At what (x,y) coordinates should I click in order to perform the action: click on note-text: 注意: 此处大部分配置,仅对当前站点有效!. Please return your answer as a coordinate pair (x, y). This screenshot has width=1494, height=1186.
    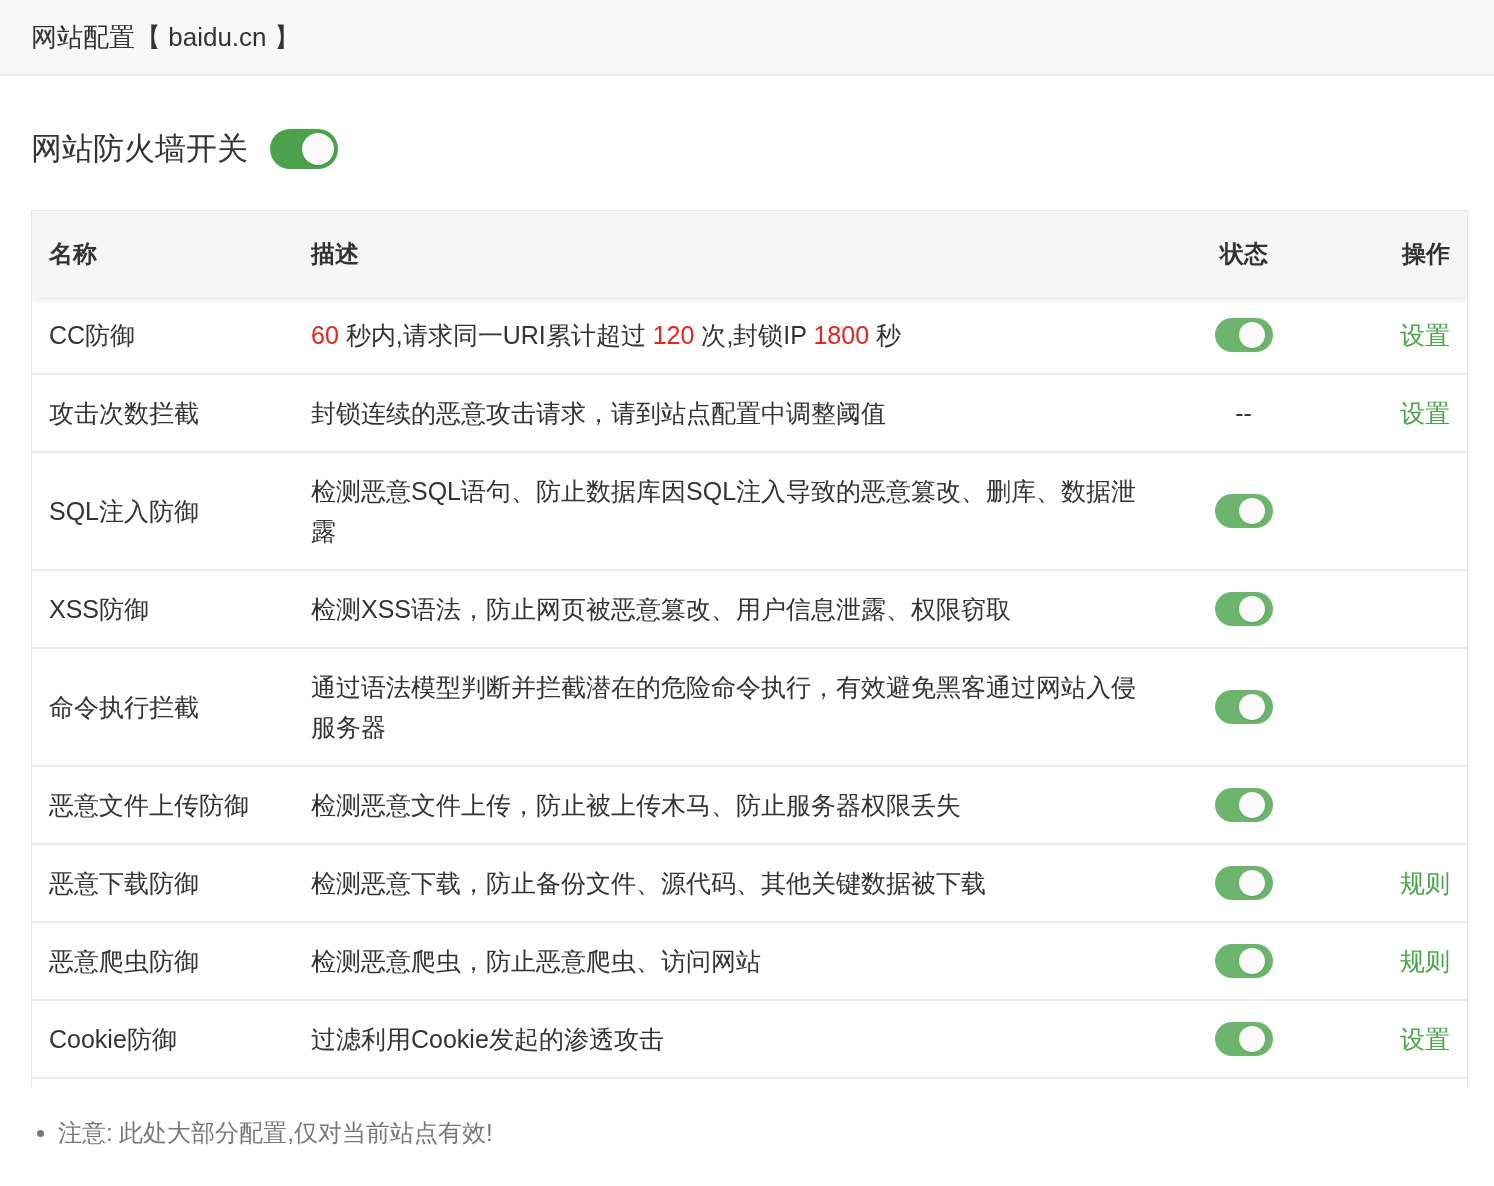
    Looking at the image, I should click on (275, 1133).